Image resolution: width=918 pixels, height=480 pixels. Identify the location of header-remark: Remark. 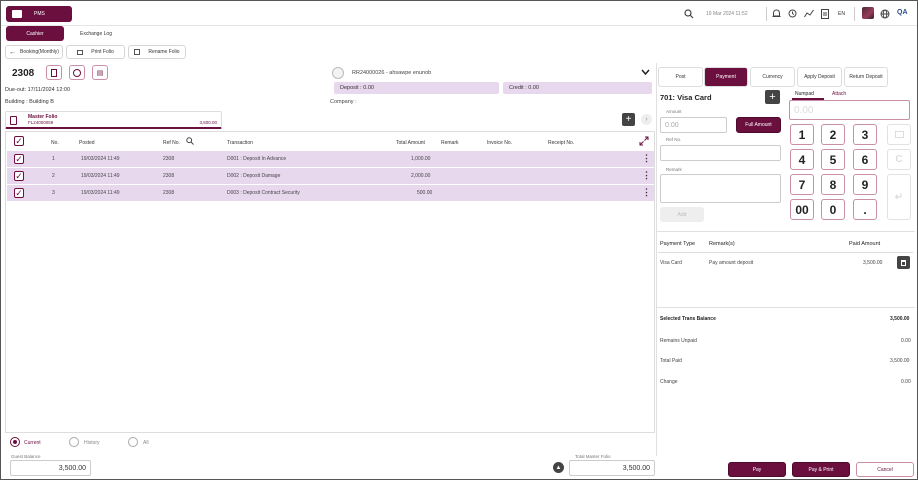
(450, 143).